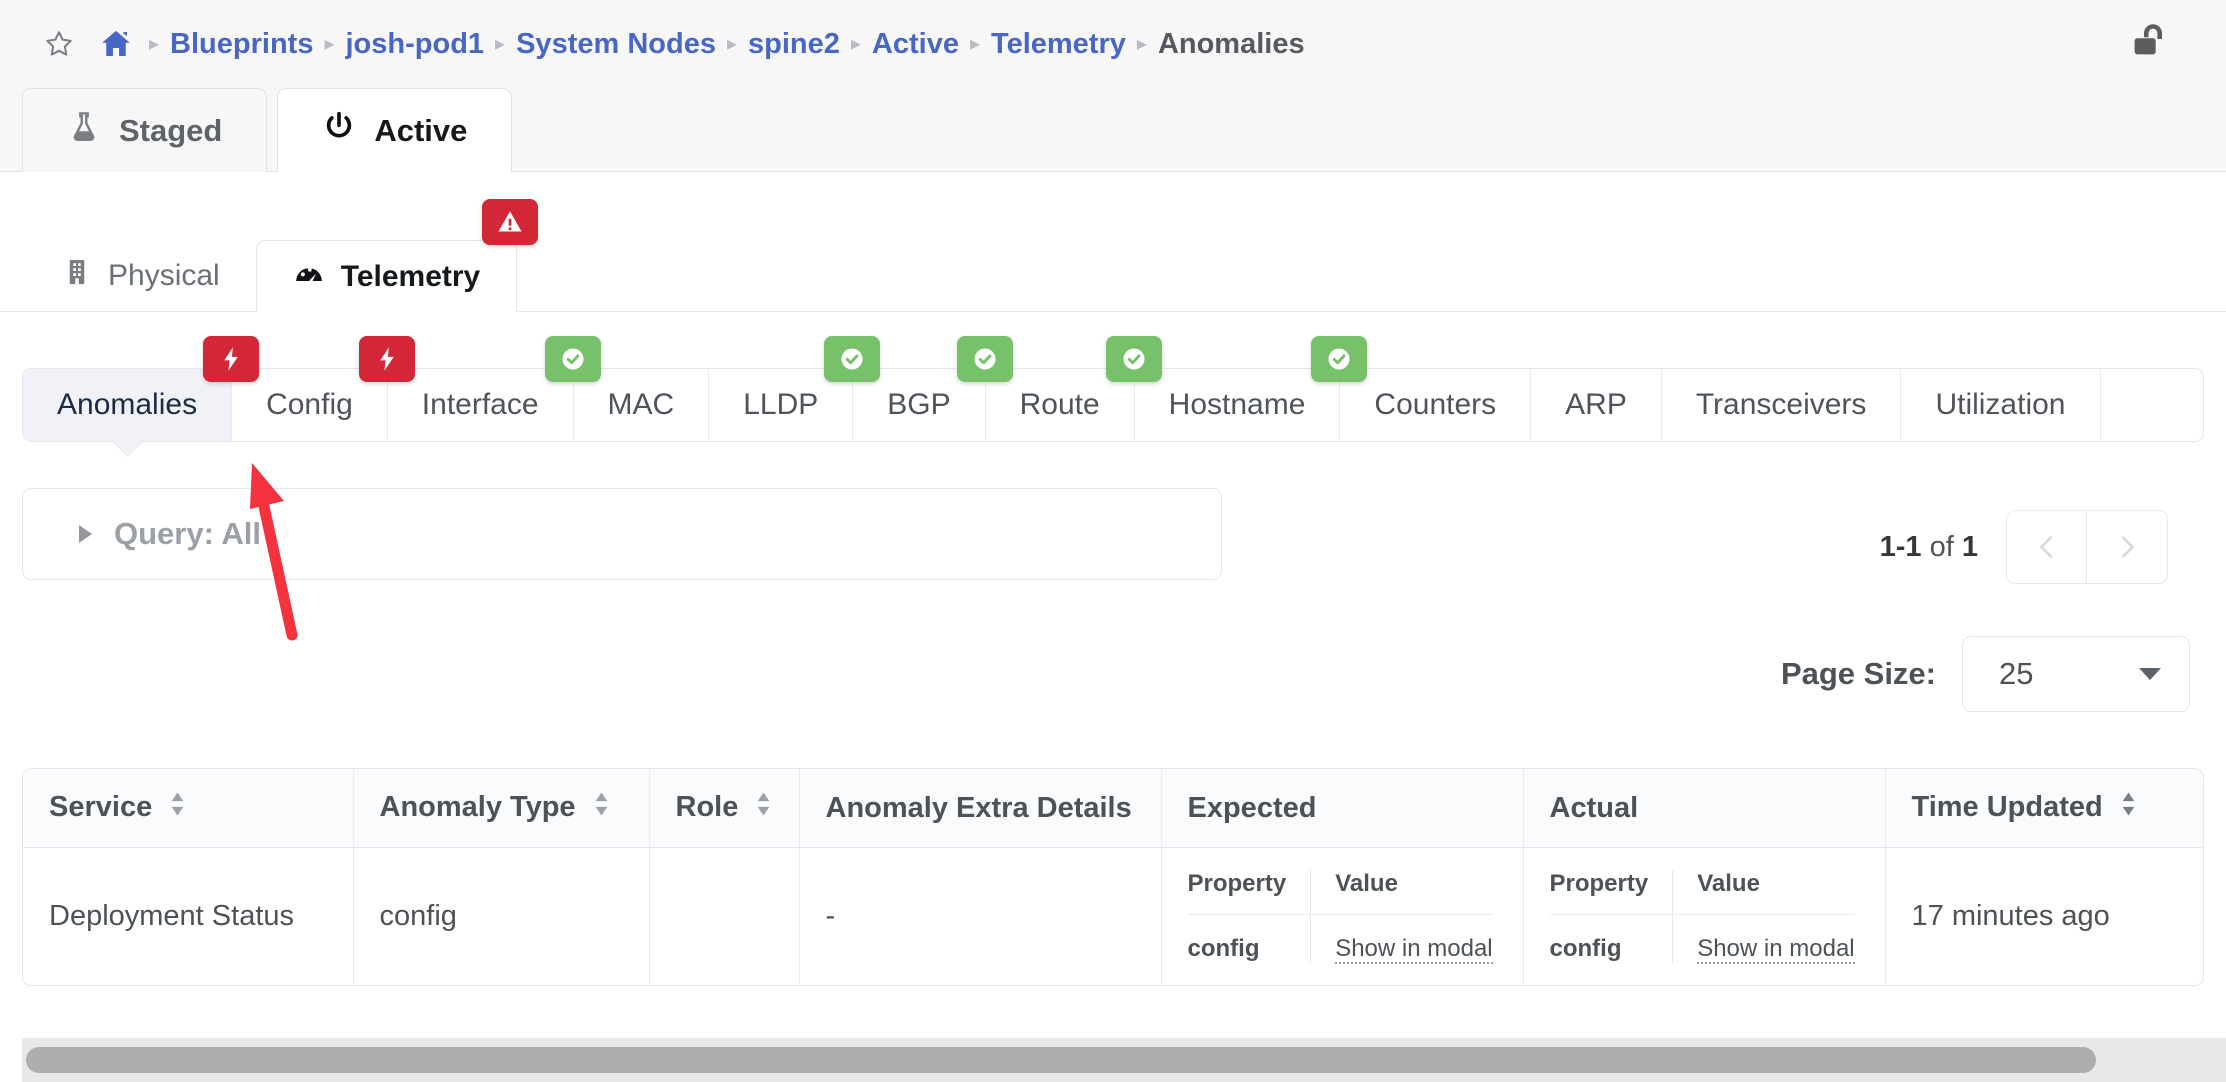  What do you see at coordinates (1611, 939) in the screenshot?
I see `actual-property-name: config` at bounding box center [1611, 939].